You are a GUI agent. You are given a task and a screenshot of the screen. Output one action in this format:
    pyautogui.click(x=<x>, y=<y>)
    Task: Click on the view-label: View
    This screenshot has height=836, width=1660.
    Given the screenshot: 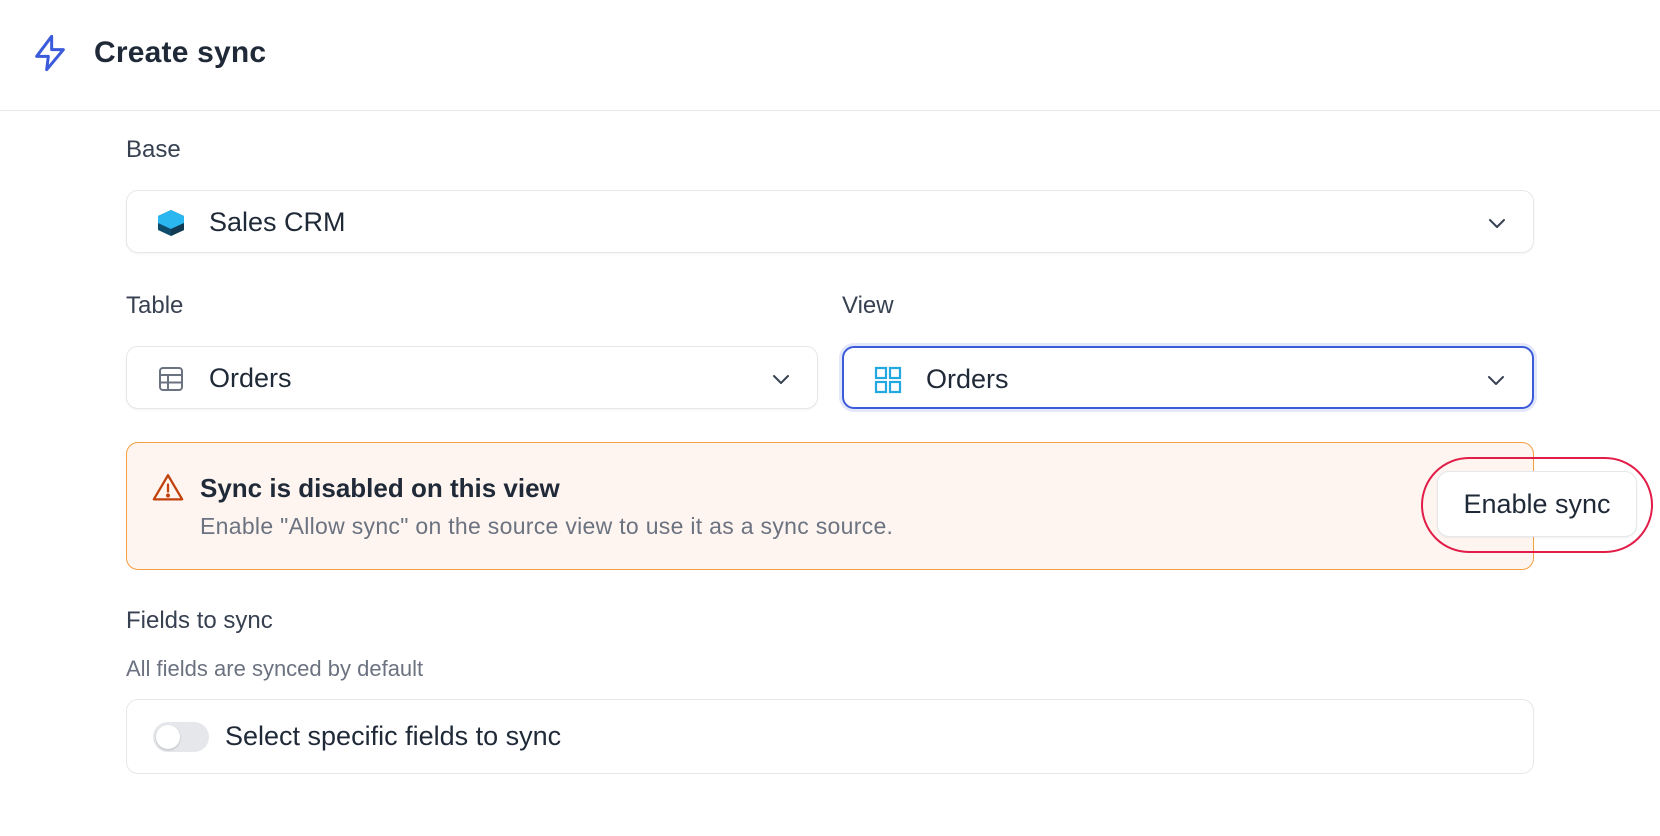 What is the action you would take?
    pyautogui.click(x=868, y=305)
    